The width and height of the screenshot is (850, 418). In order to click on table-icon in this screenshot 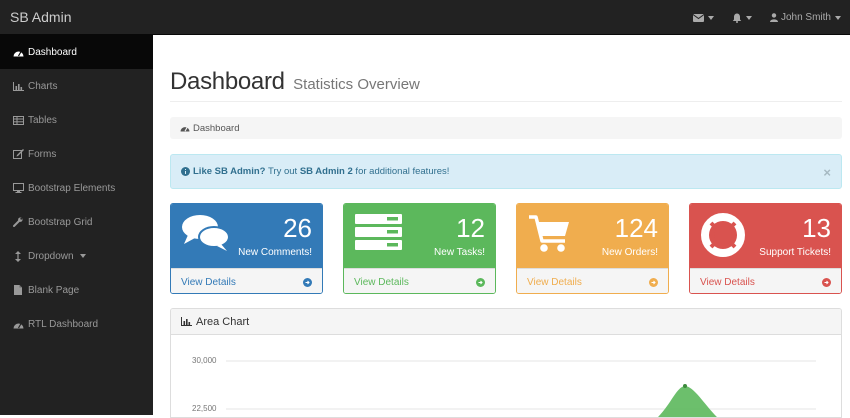, I will do `click(18, 120)`.